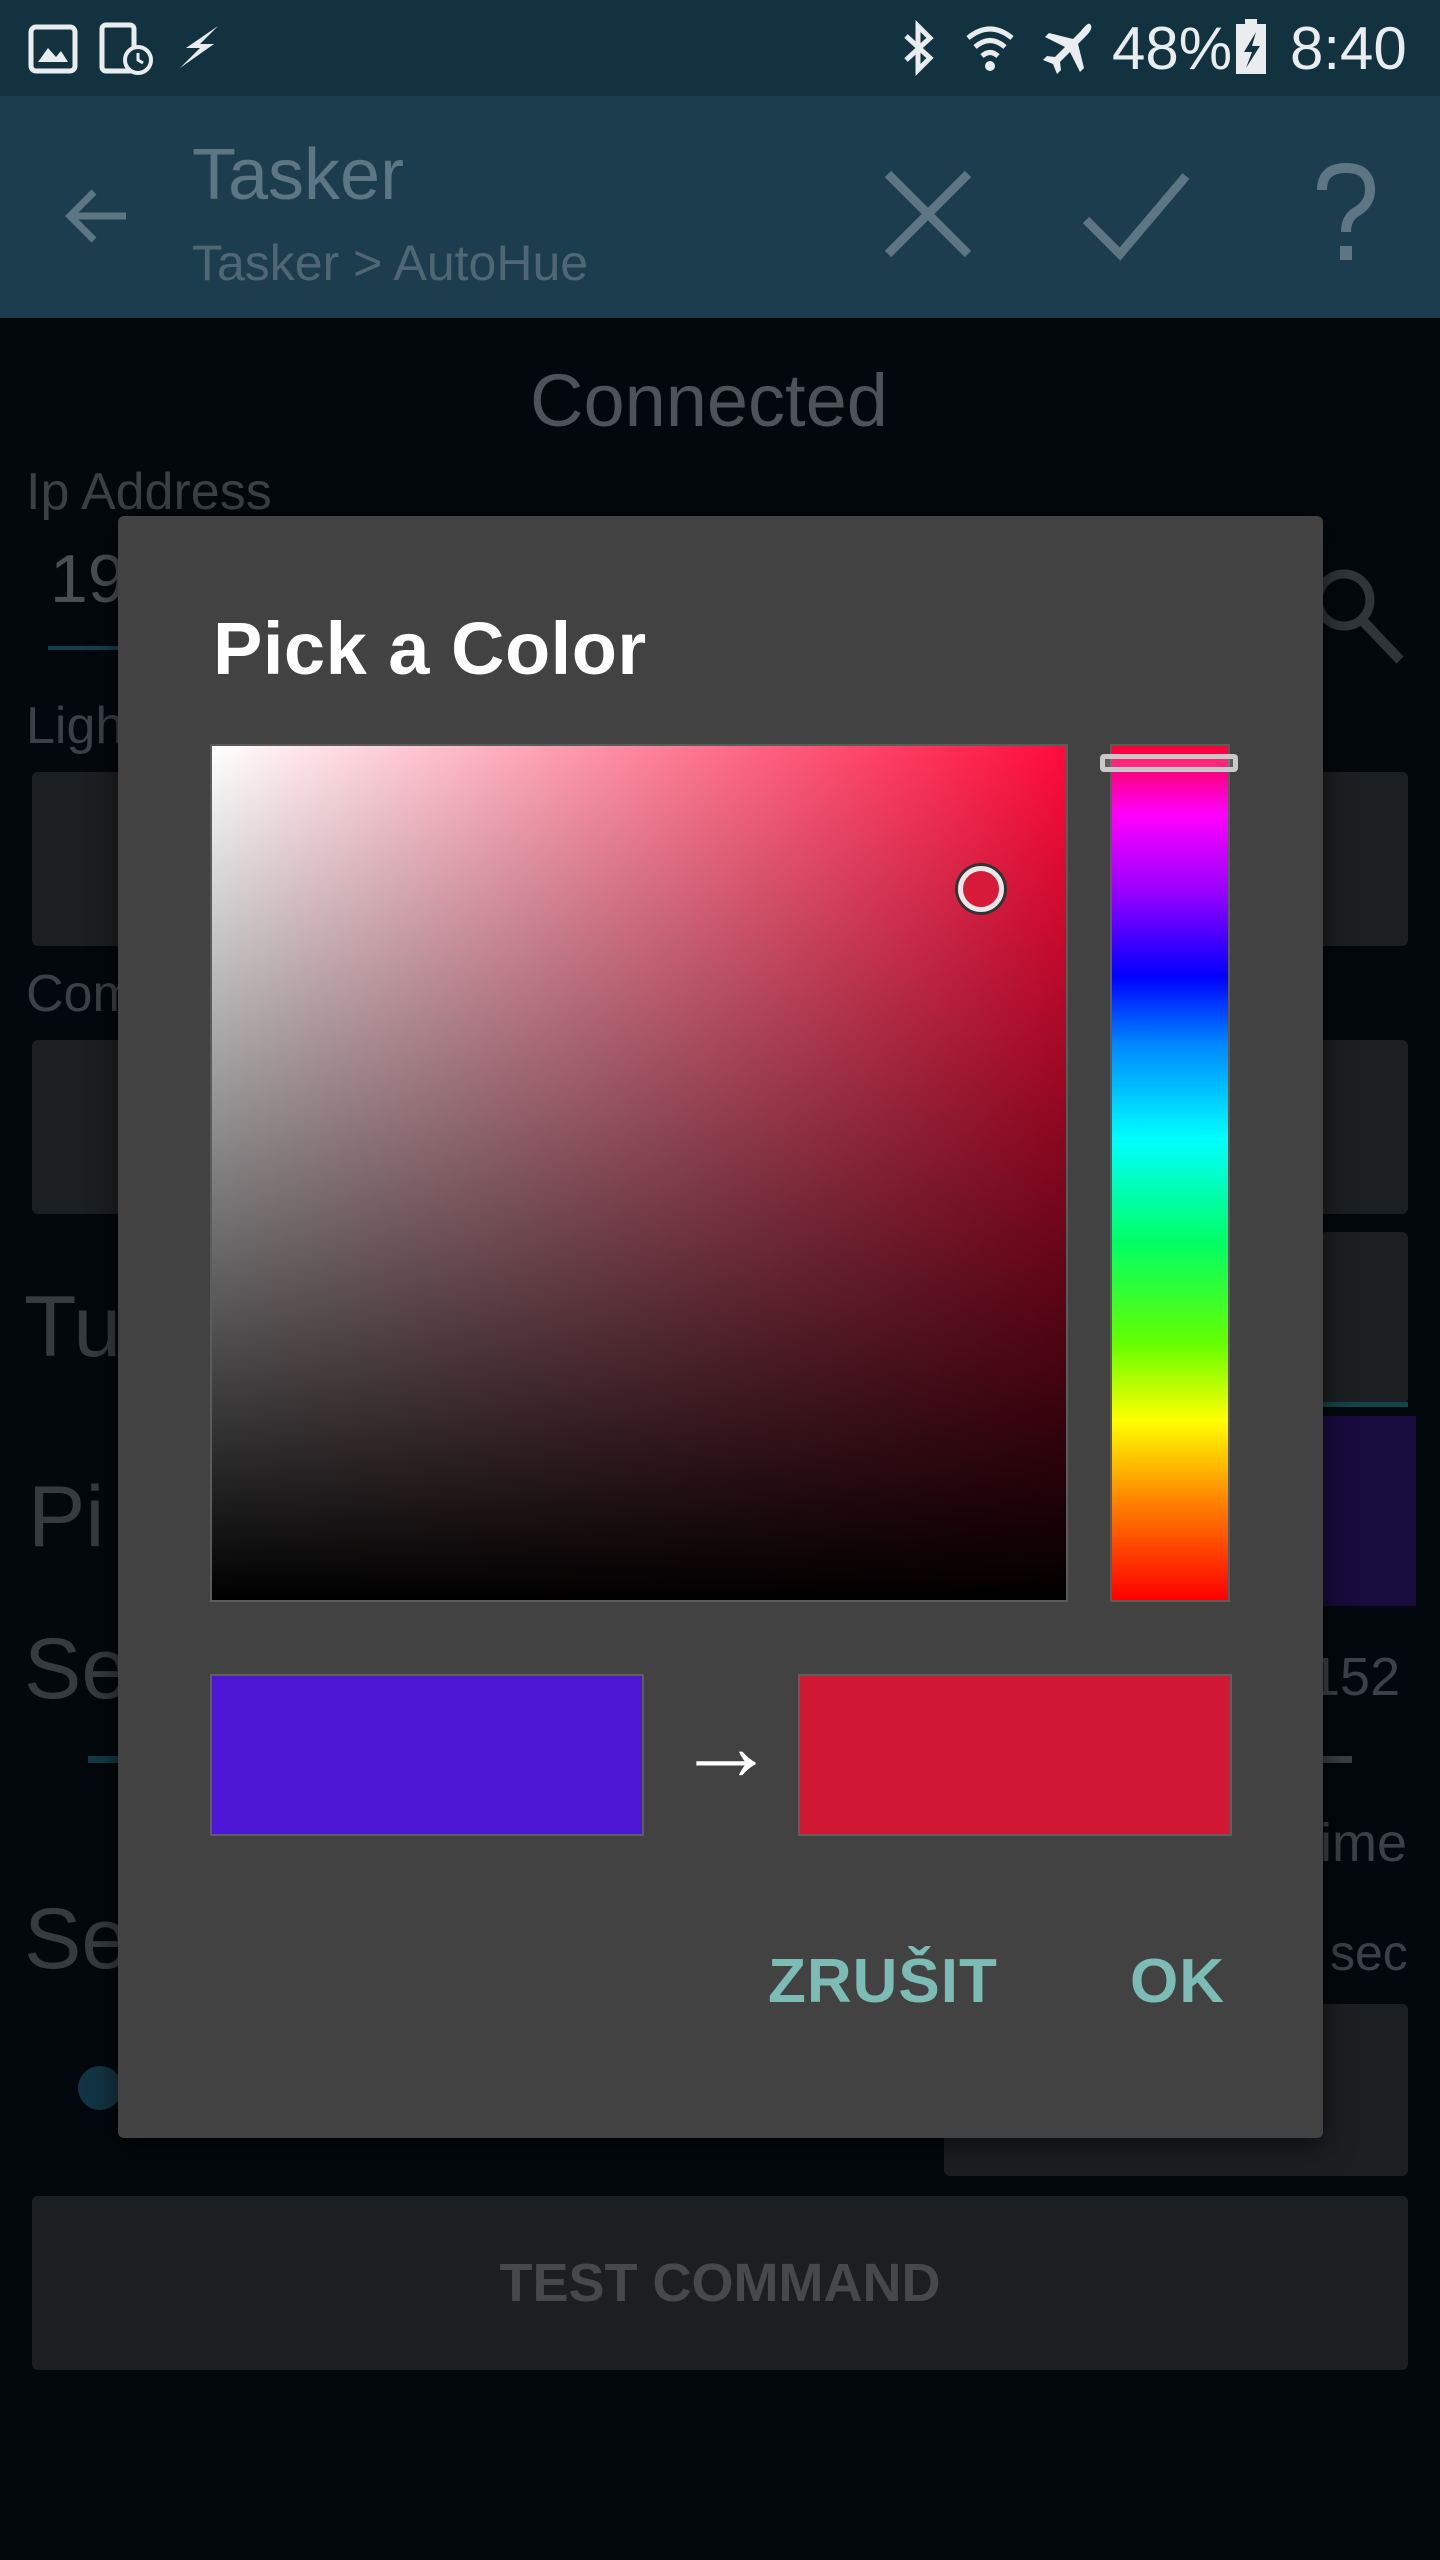 The image size is (1440, 2560). Describe the element at coordinates (100, 2088) in the screenshot. I see `radio-button` at that location.